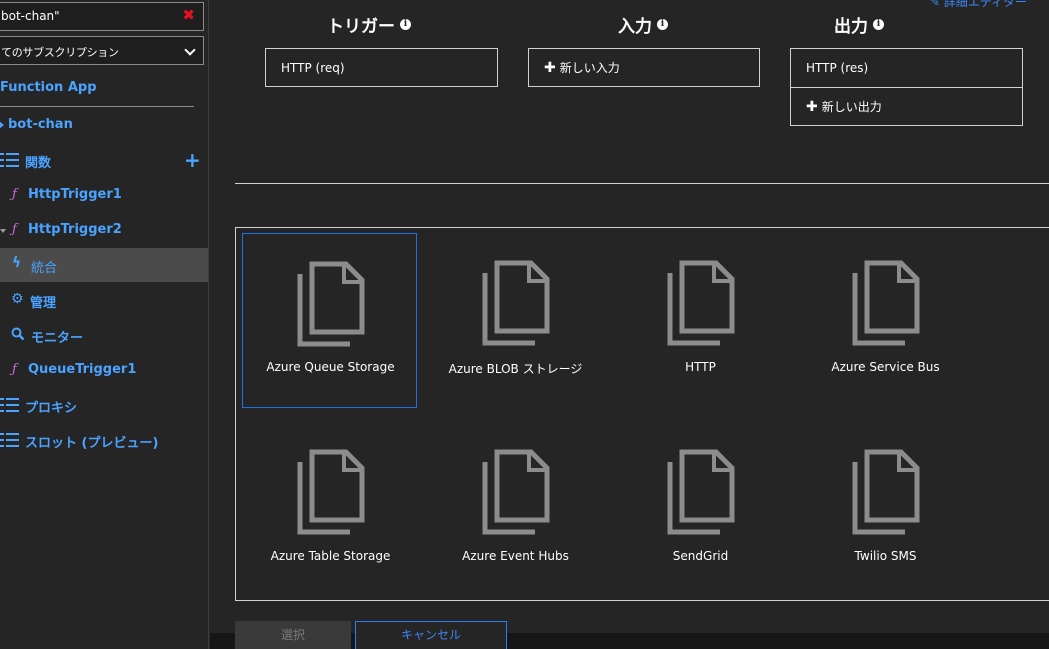  I want to click on template-azure-service-bus: Azure Service Bus, so click(885, 320).